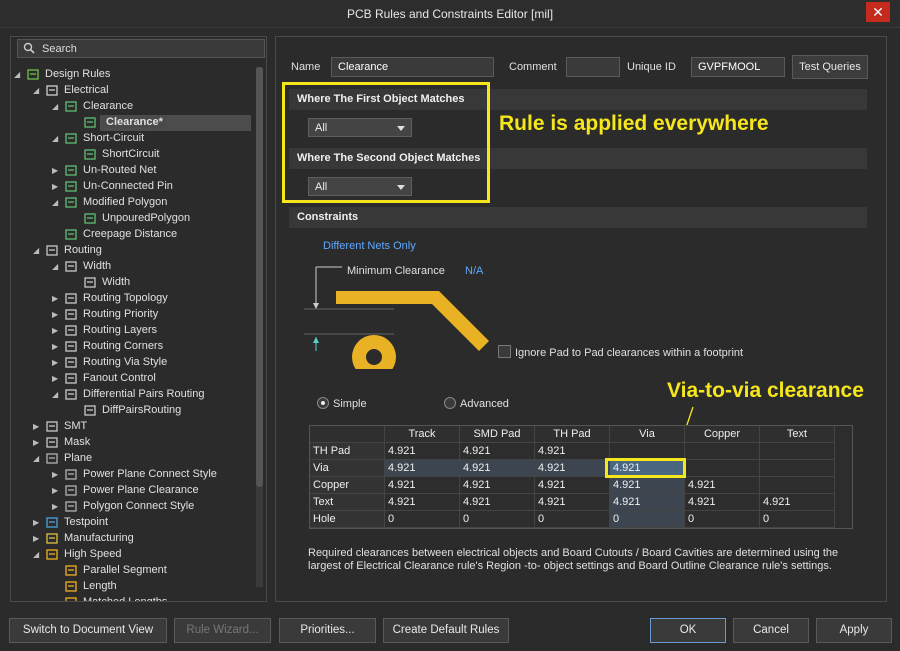 This screenshot has width=900, height=651. What do you see at coordinates (450, 403) in the screenshot?
I see `advanced-radio` at bounding box center [450, 403].